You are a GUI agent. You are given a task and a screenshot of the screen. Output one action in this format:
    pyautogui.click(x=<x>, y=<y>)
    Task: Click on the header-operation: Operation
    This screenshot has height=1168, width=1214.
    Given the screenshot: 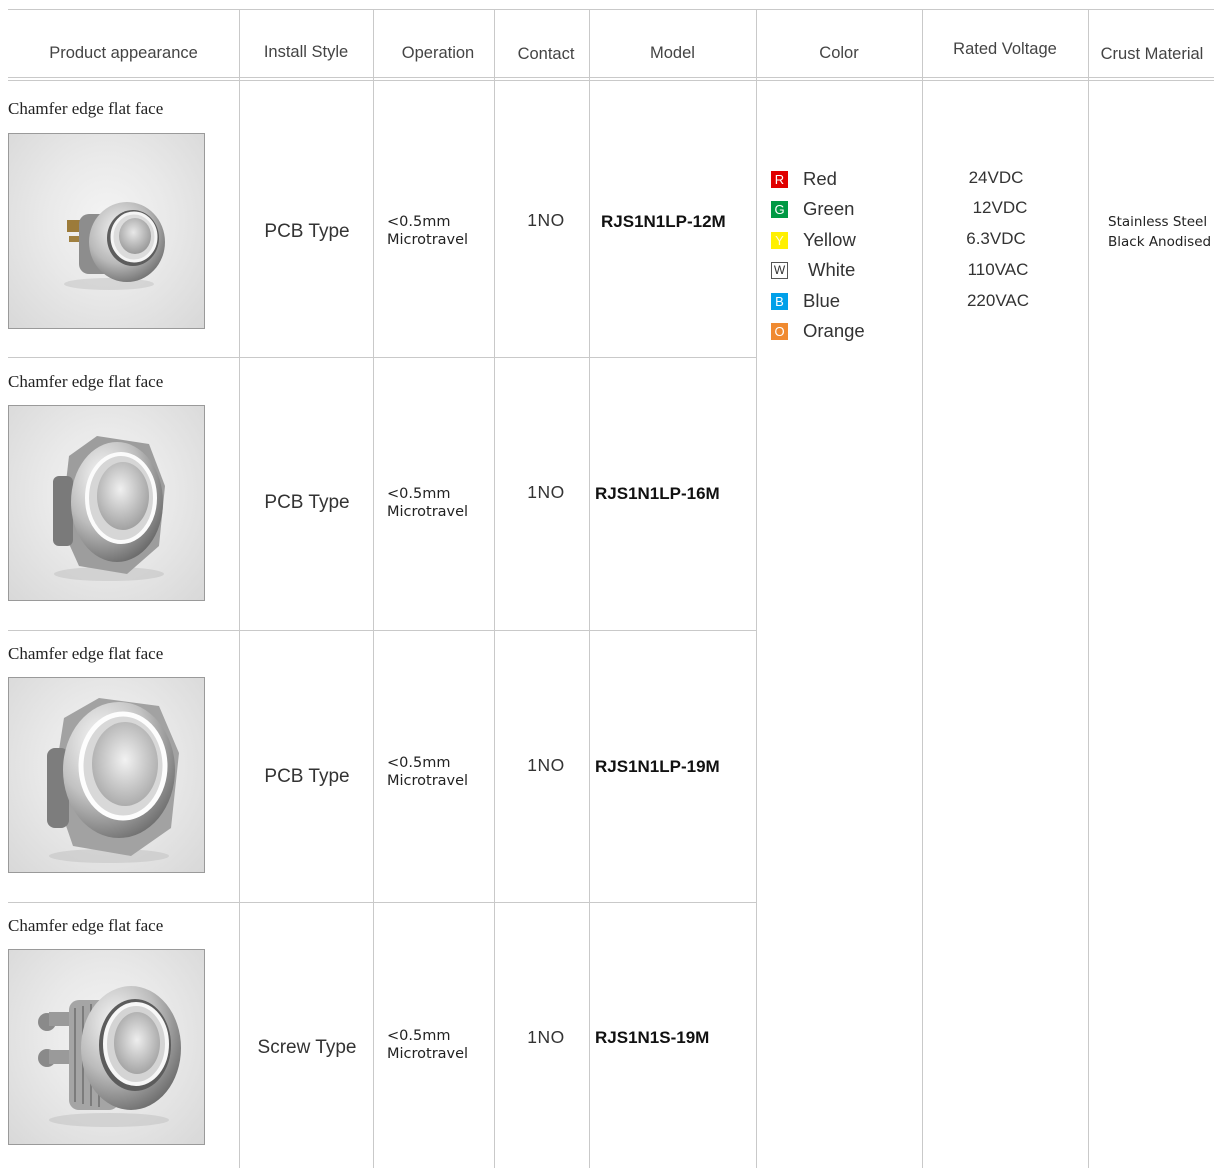 What is the action you would take?
    pyautogui.click(x=438, y=53)
    